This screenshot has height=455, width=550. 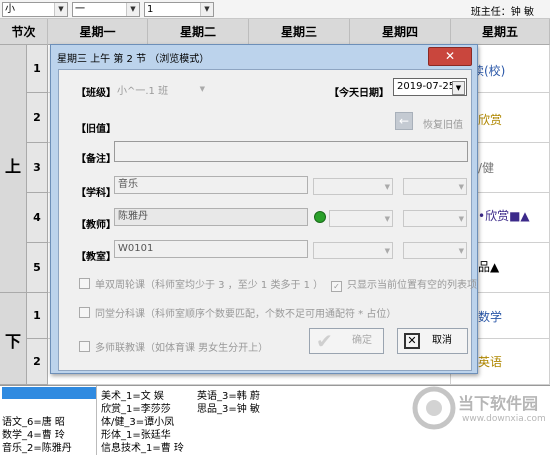 I want to click on period-number: 3, so click(x=37, y=168).